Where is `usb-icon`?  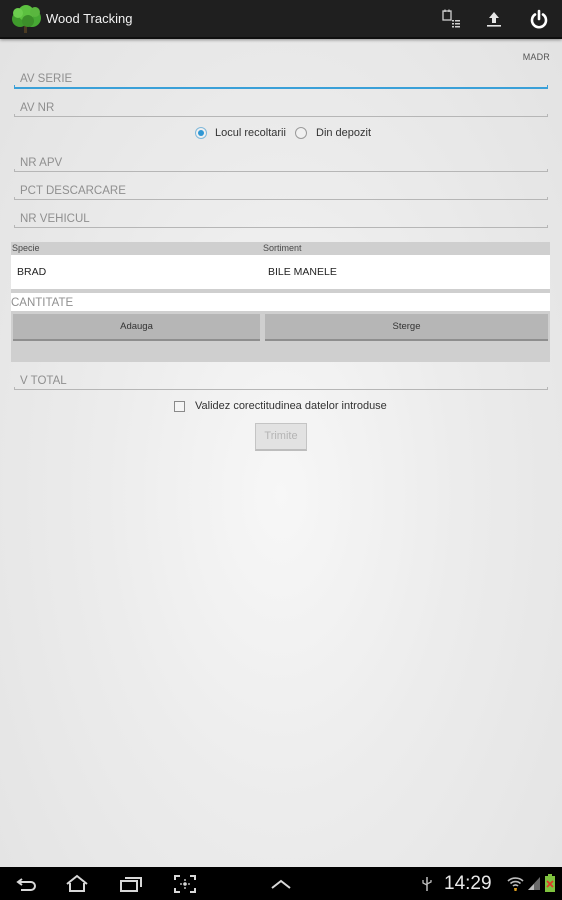 usb-icon is located at coordinates (427, 884).